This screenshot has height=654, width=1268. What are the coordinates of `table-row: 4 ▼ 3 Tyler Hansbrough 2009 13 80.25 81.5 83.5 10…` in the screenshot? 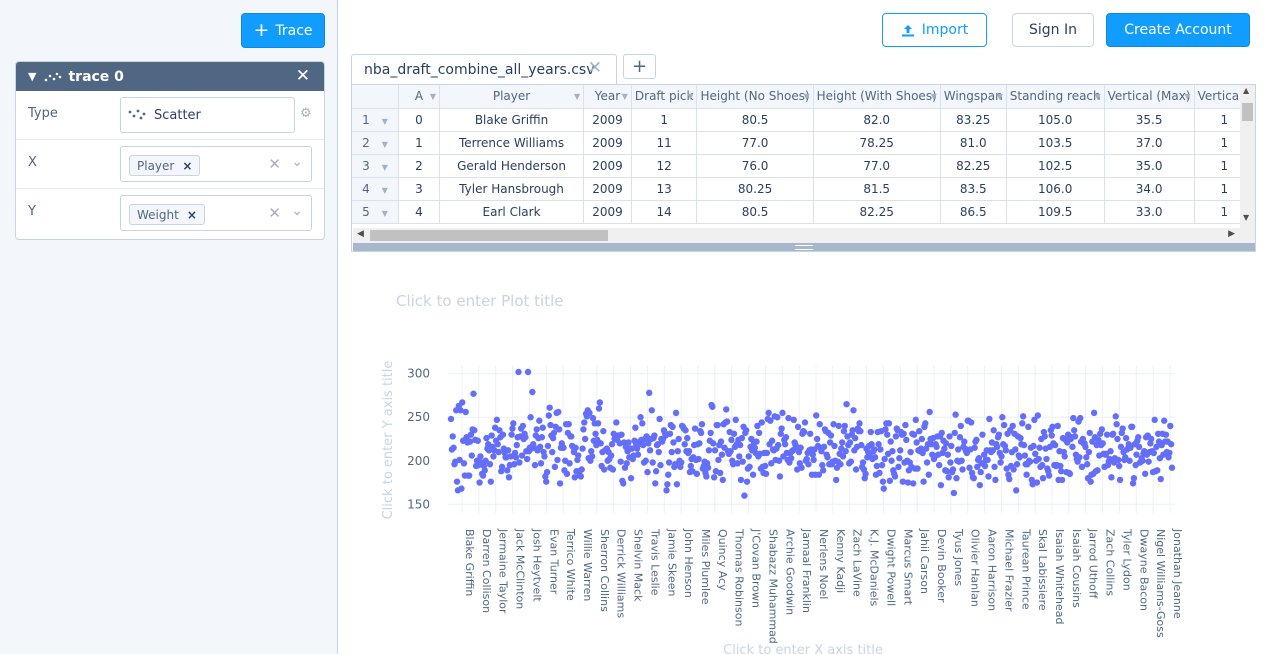 It's located at (803, 189).